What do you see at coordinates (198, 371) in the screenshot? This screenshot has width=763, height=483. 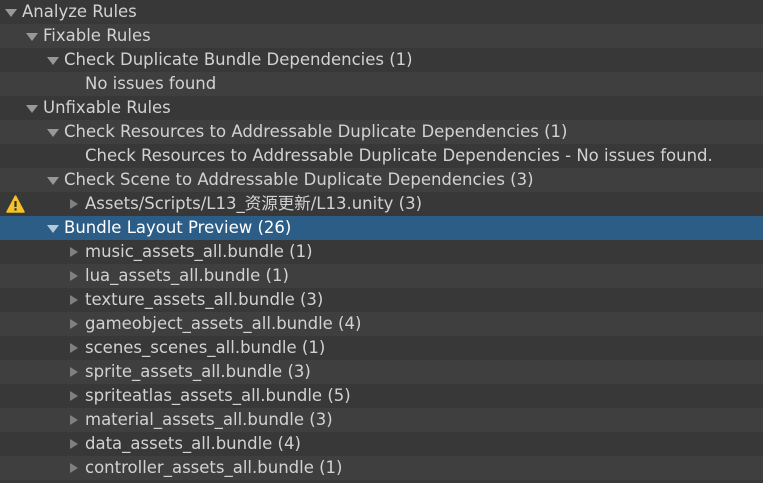 I see `tree-row-label: sprite_assets_all.bundle (3)` at bounding box center [198, 371].